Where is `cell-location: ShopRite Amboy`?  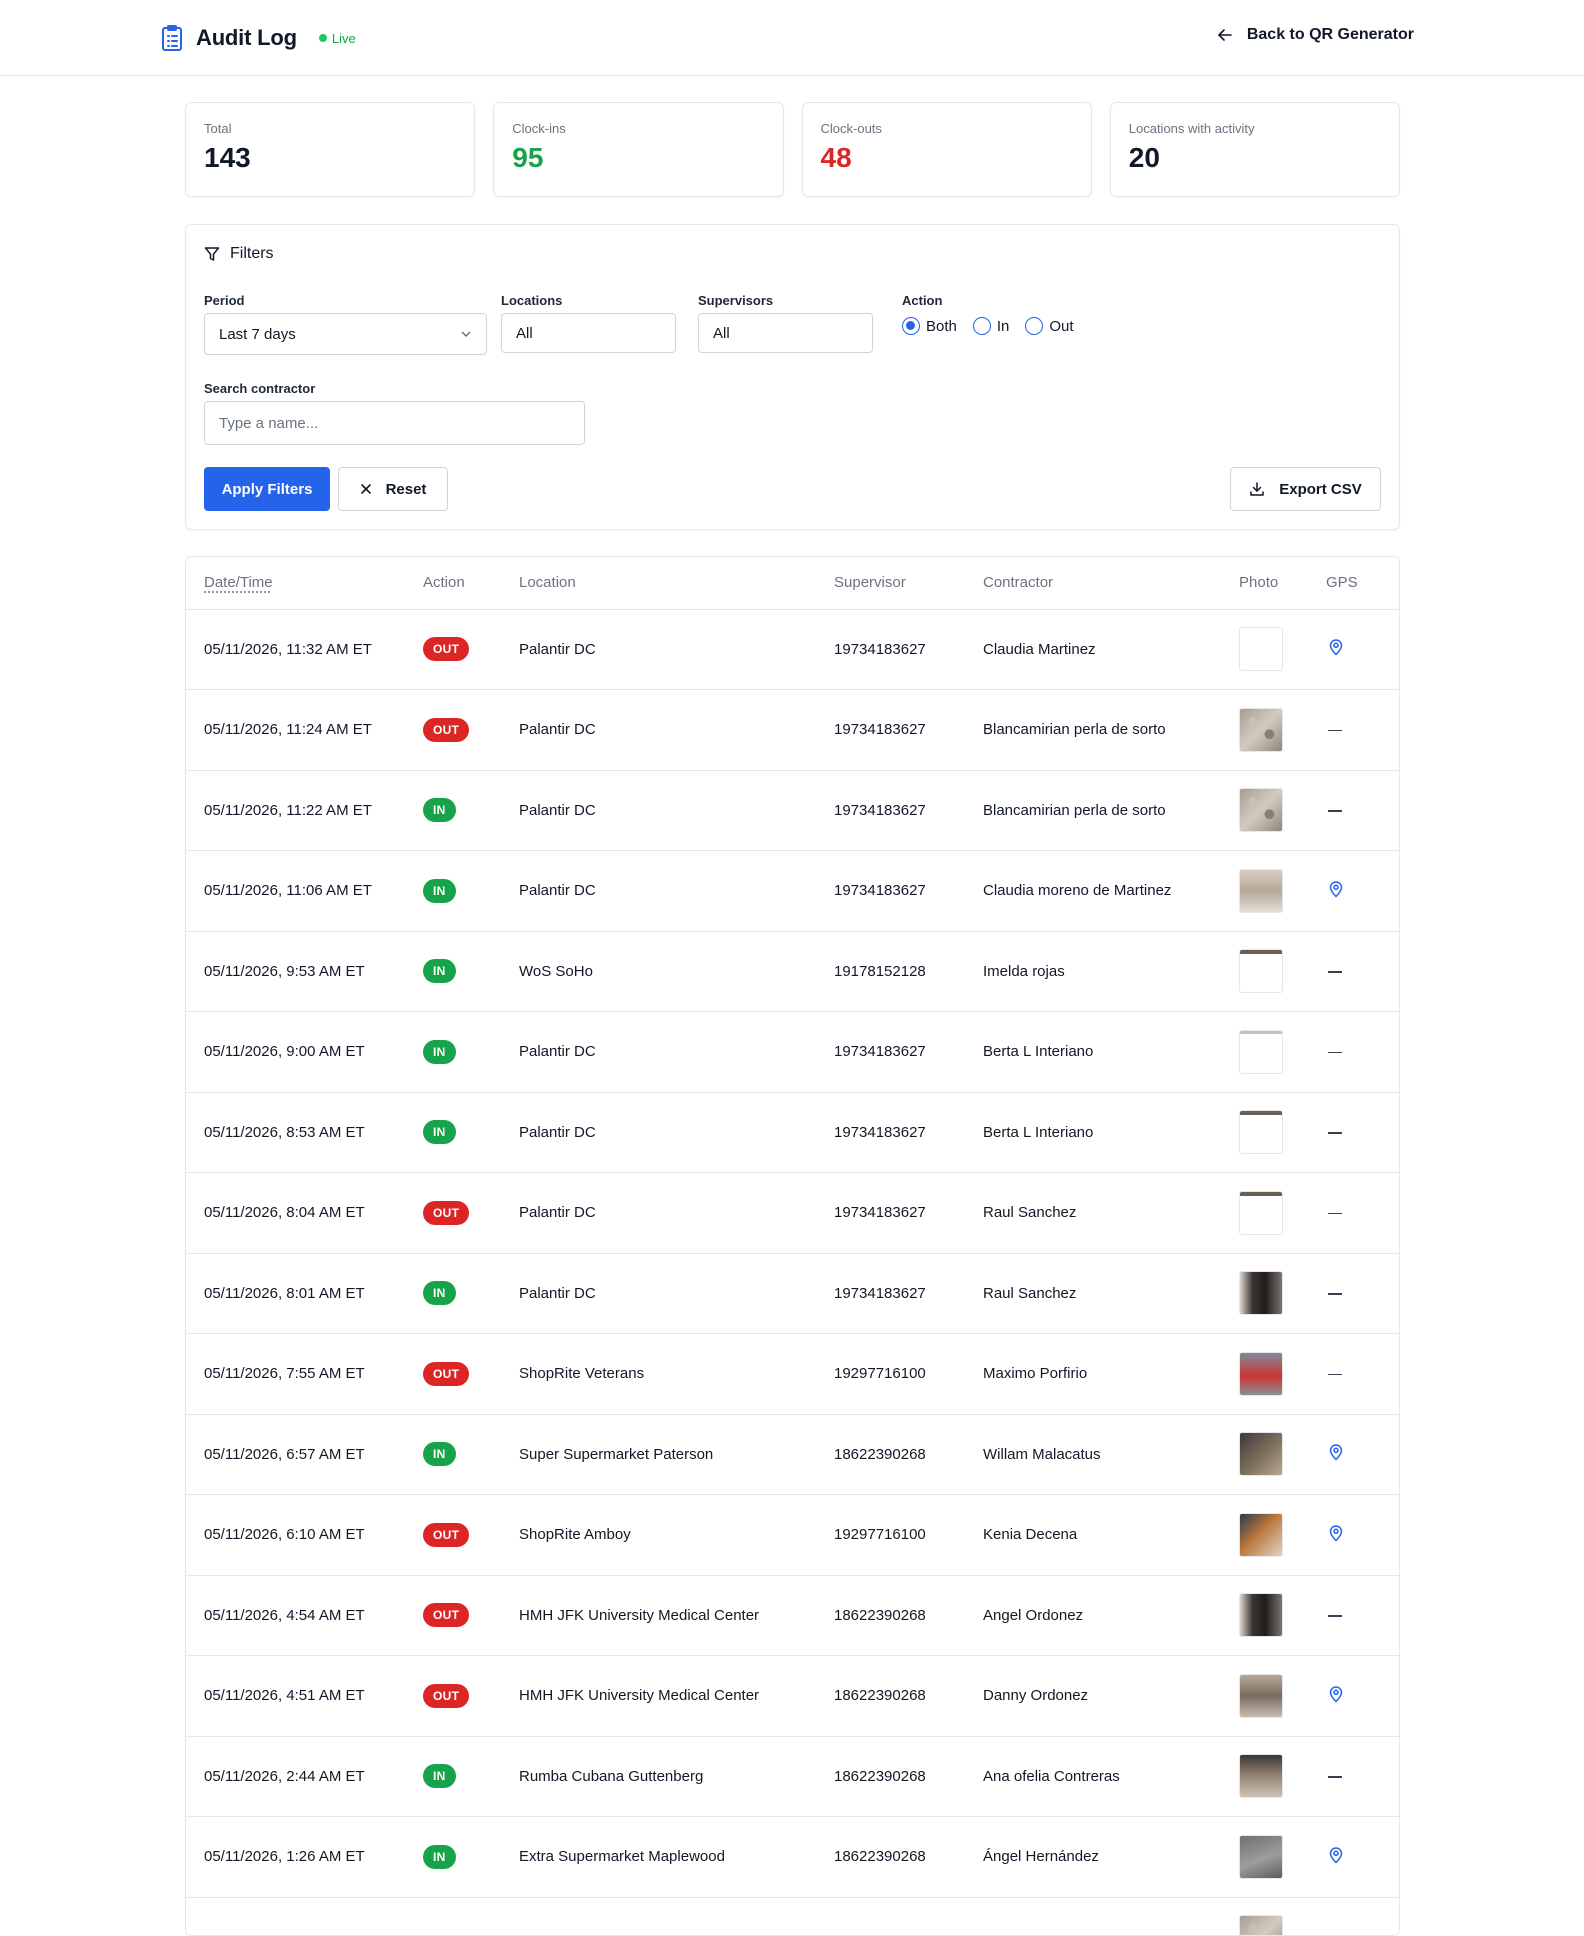 cell-location: ShopRite Amboy is located at coordinates (676, 1535).